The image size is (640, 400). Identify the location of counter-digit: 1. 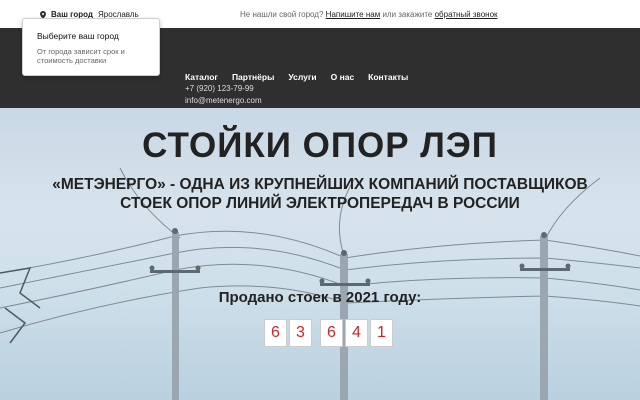
(381, 333).